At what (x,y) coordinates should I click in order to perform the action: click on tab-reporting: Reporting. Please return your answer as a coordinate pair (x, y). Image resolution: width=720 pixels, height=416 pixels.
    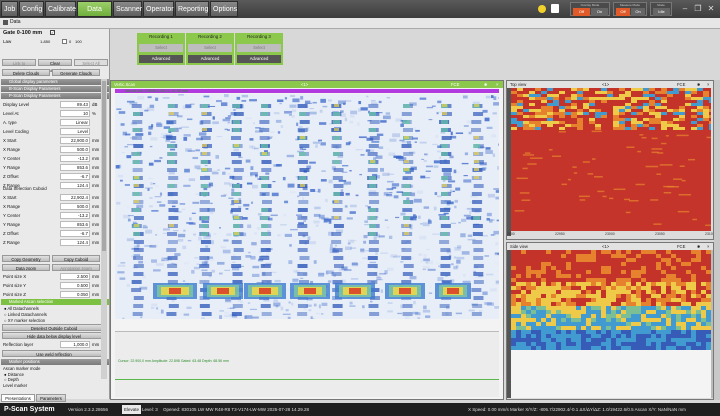
    Looking at the image, I should click on (192, 9).